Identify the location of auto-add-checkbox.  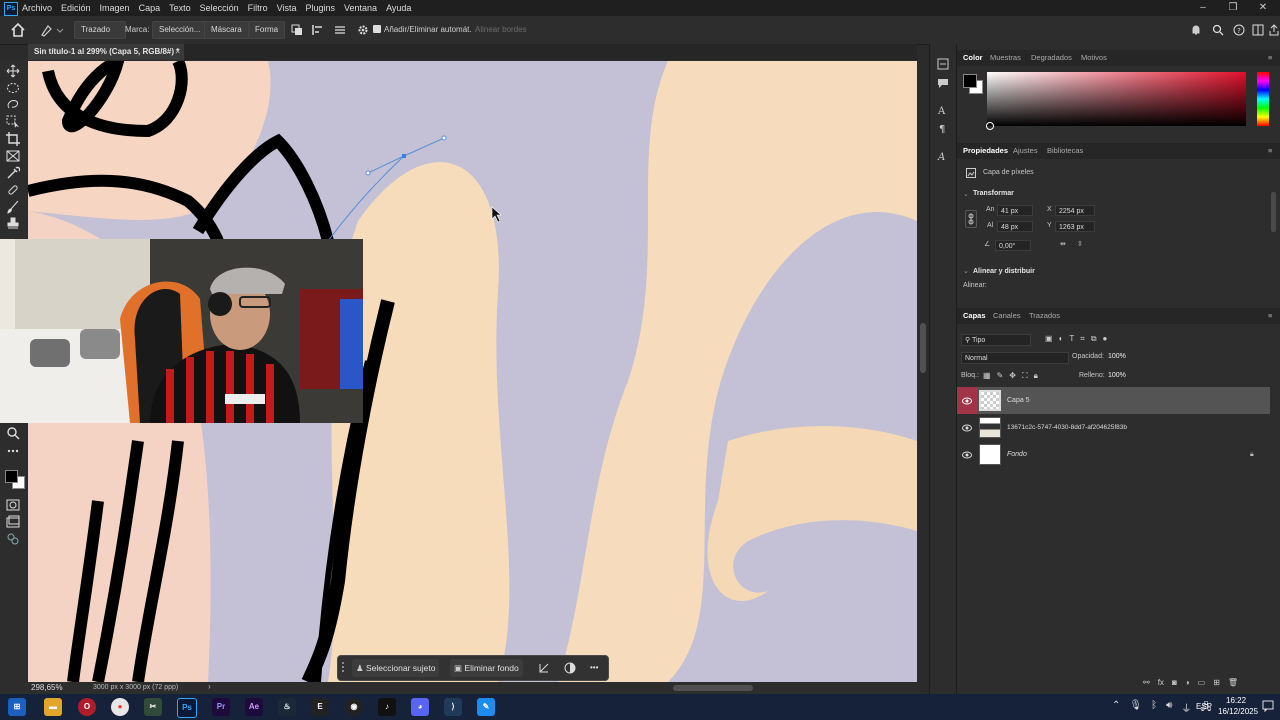
(377, 29).